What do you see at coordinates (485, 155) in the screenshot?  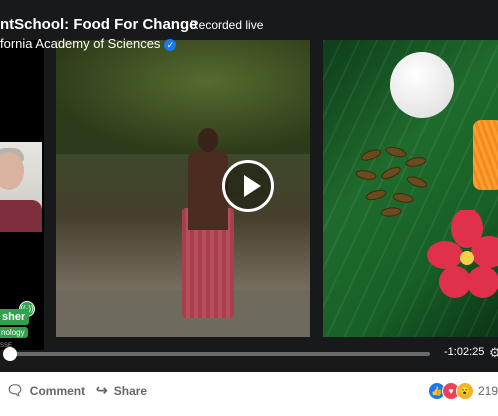 I see `shredded-carrot` at bounding box center [485, 155].